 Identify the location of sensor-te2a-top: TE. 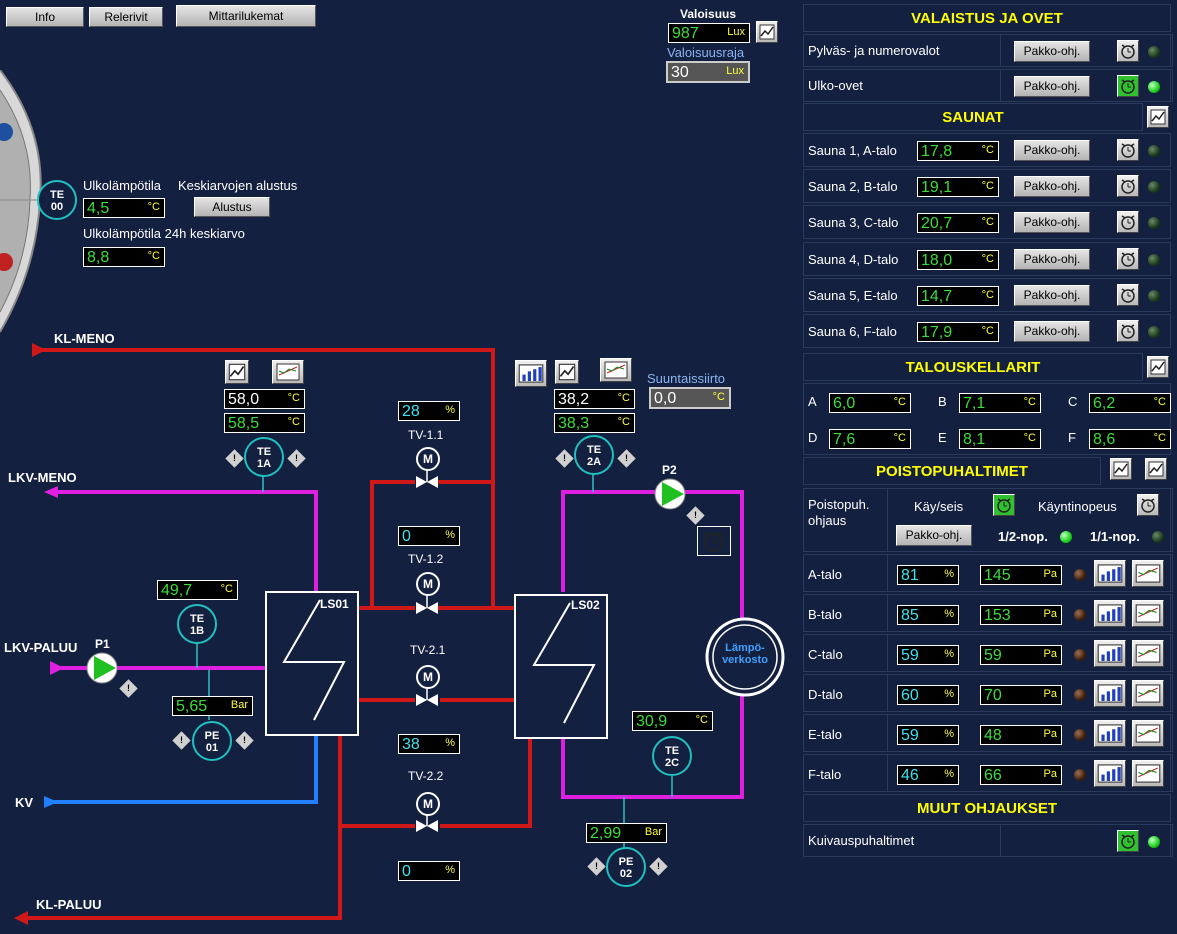
(594, 450).